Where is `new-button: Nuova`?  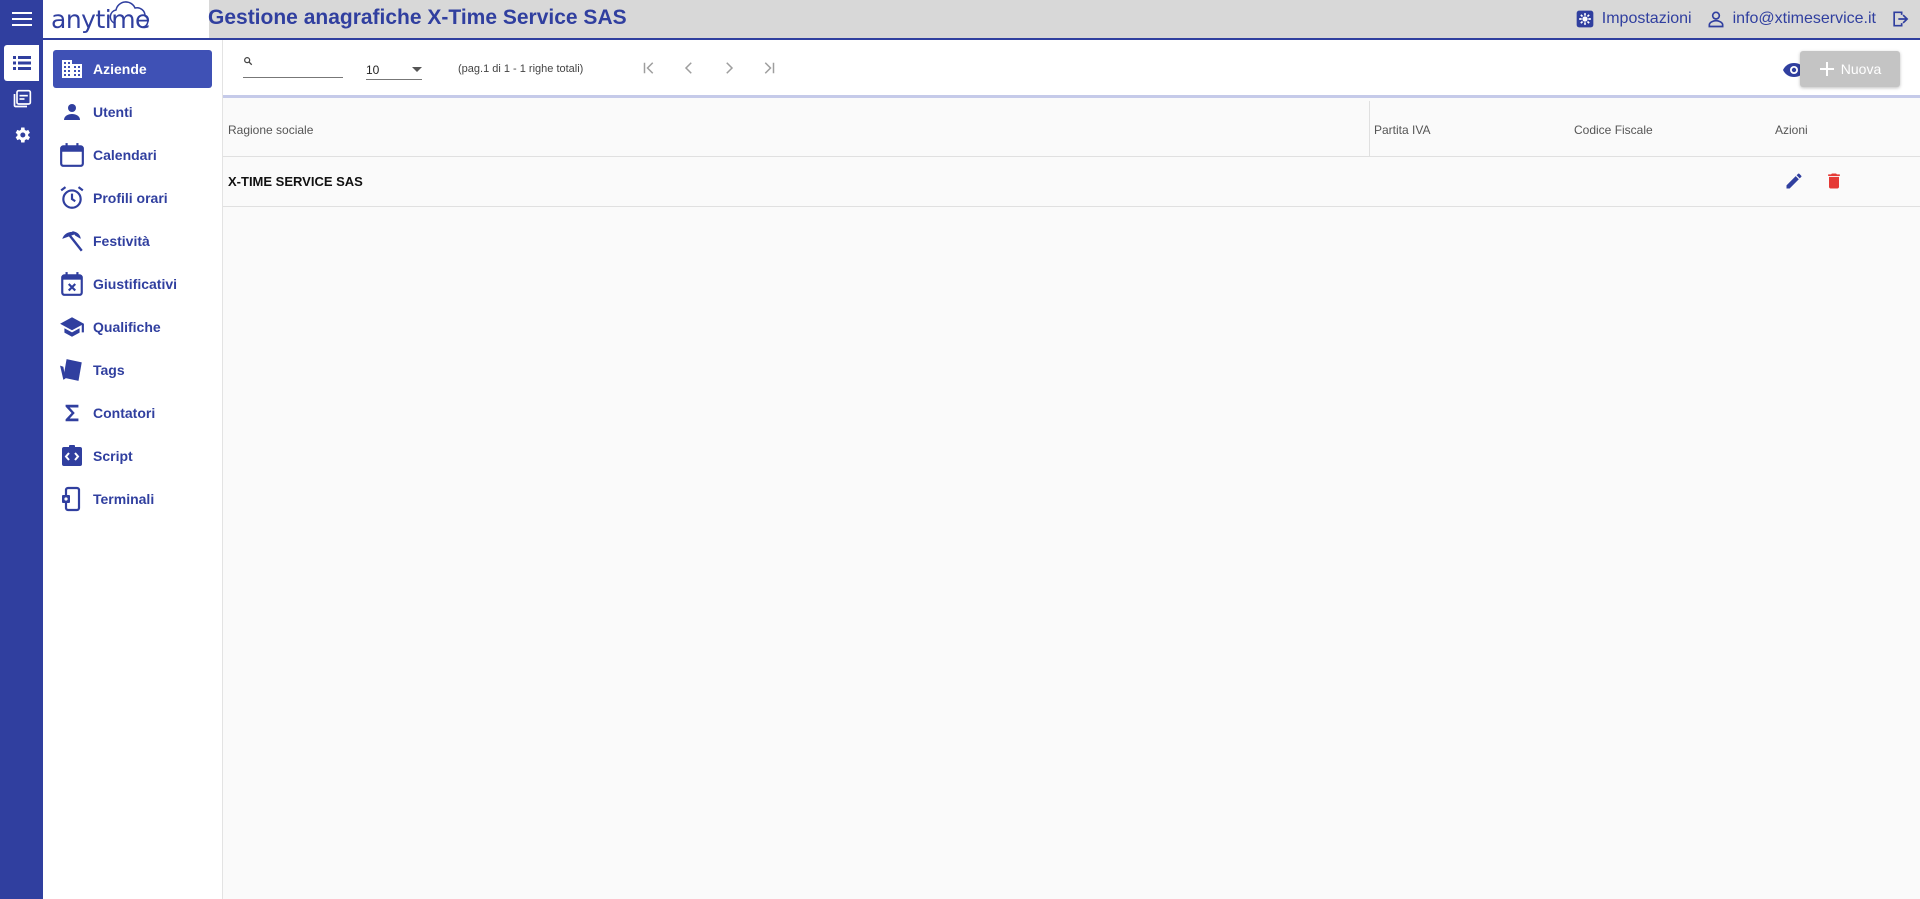
new-button: Nuova is located at coordinates (1850, 69).